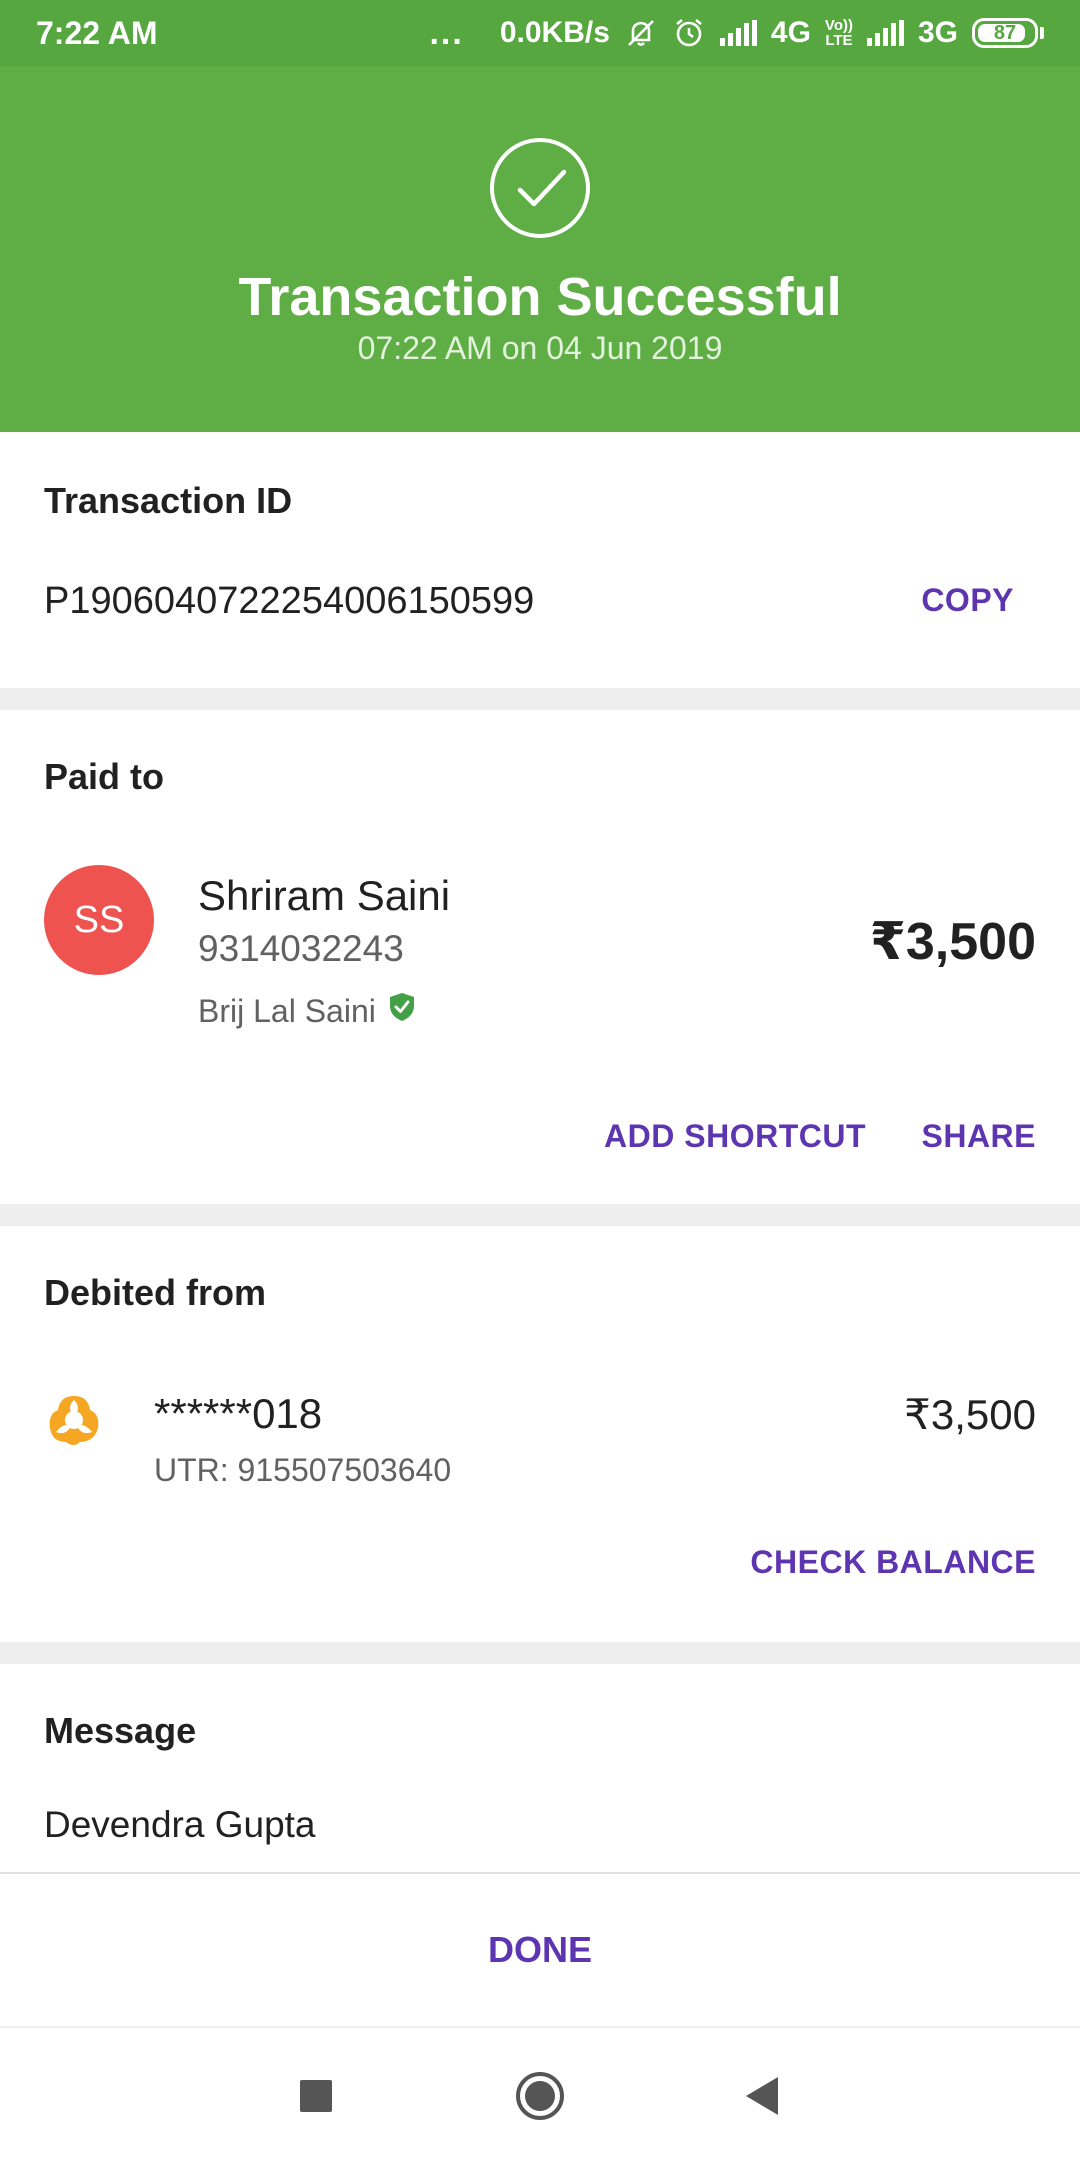  What do you see at coordinates (893, 1562) in the screenshot?
I see `check-balance-button: CHECK BALANCE` at bounding box center [893, 1562].